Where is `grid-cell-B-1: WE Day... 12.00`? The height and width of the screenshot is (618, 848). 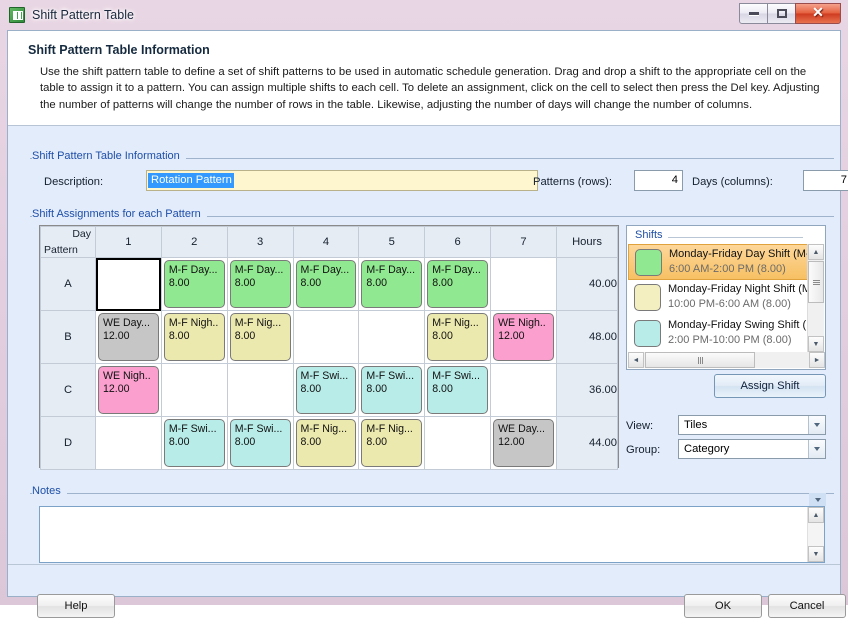
grid-cell-B-1: WE Day... 12.00 is located at coordinates (128, 337).